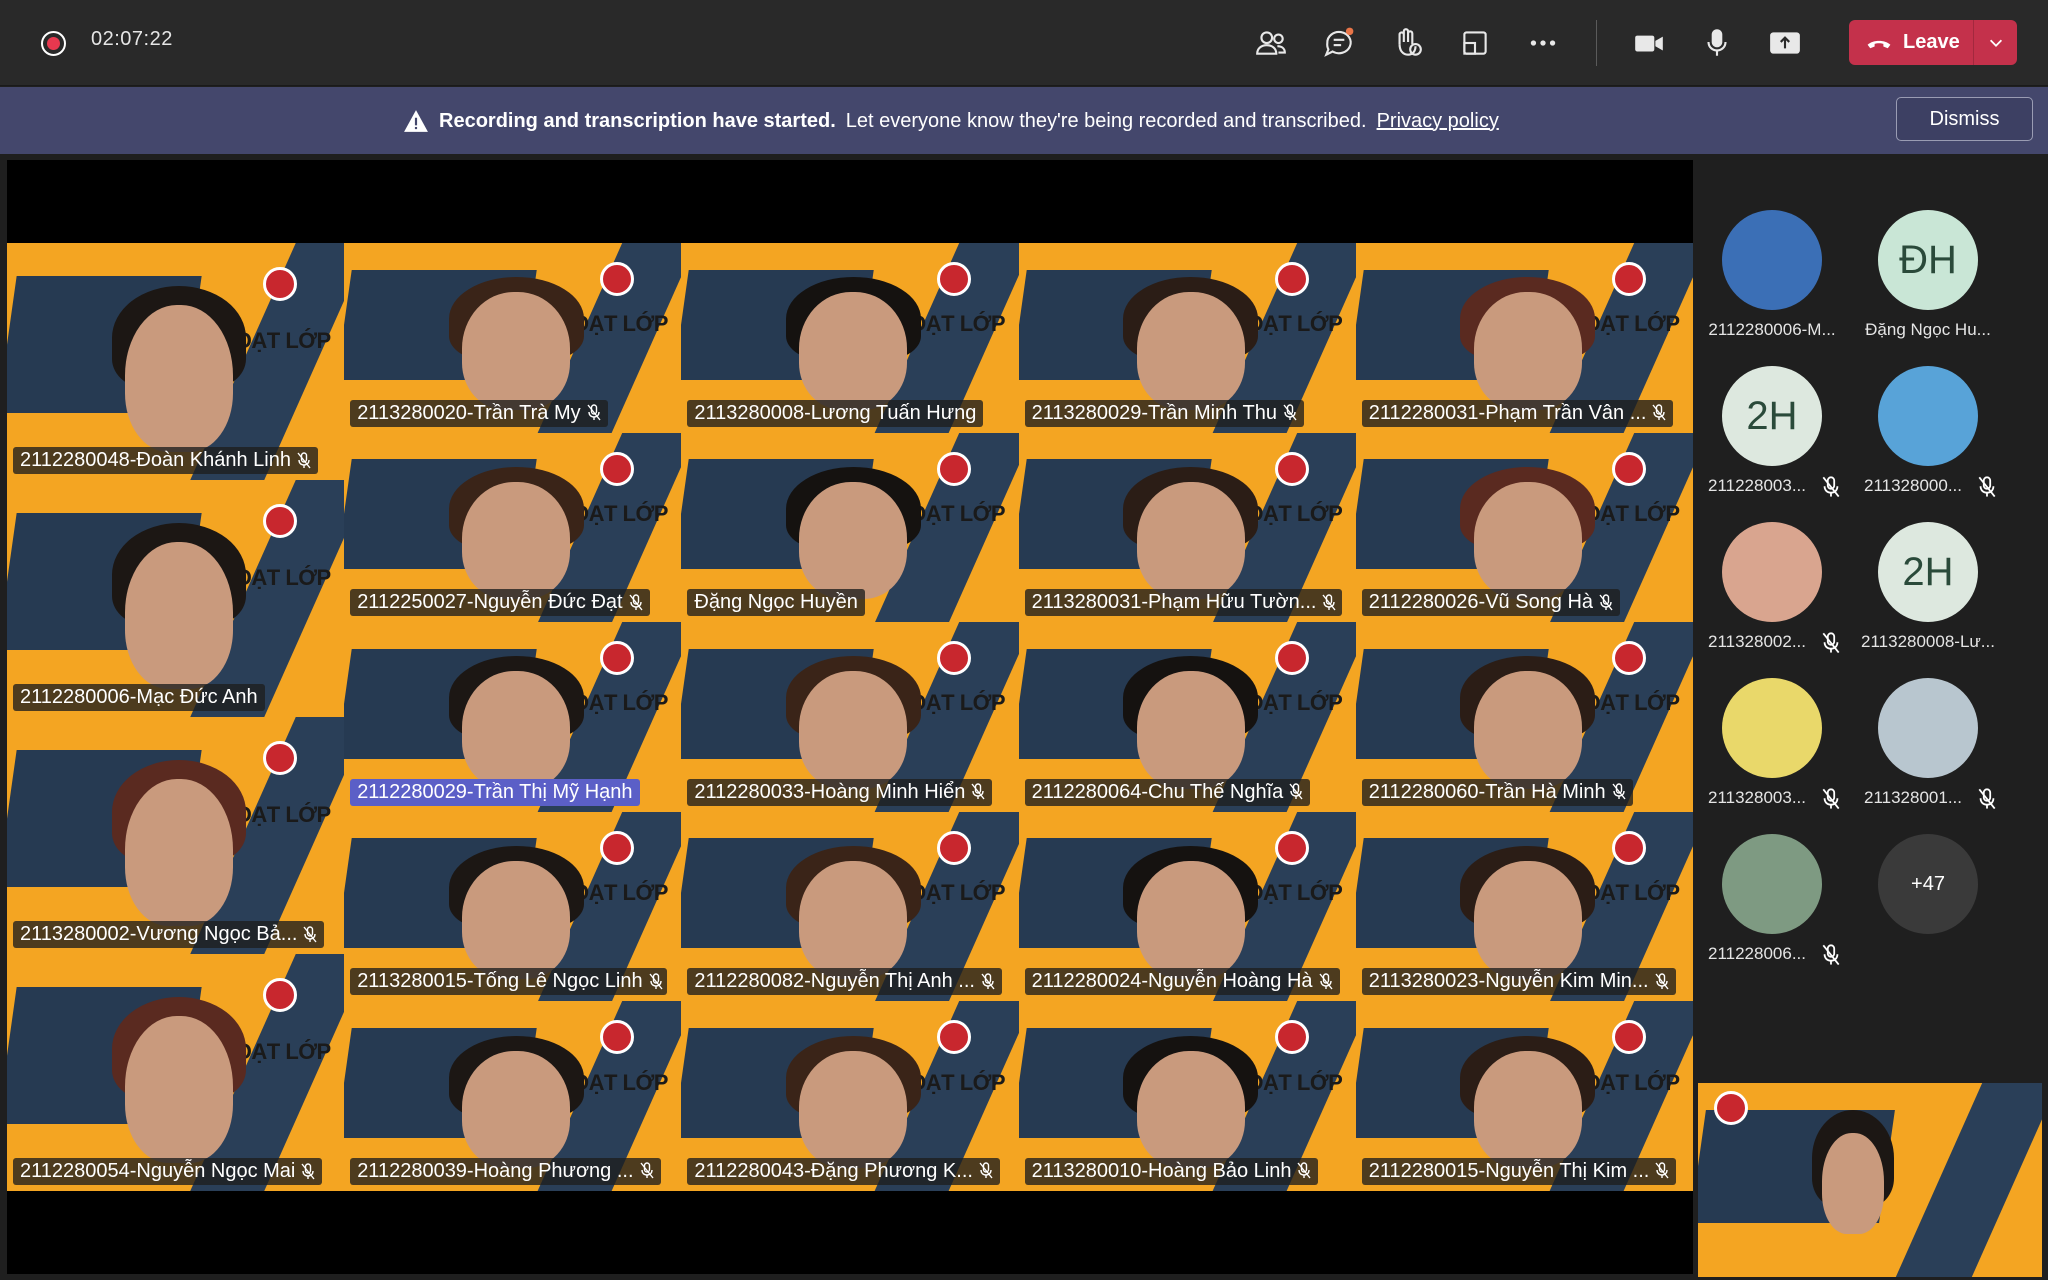 The height and width of the screenshot is (1280, 2048). Describe the element at coordinates (176, 361) in the screenshot. I see `participant-tile: SINH HOẠT LỚP 2112280048-Đoàn Khánh Linh` at that location.